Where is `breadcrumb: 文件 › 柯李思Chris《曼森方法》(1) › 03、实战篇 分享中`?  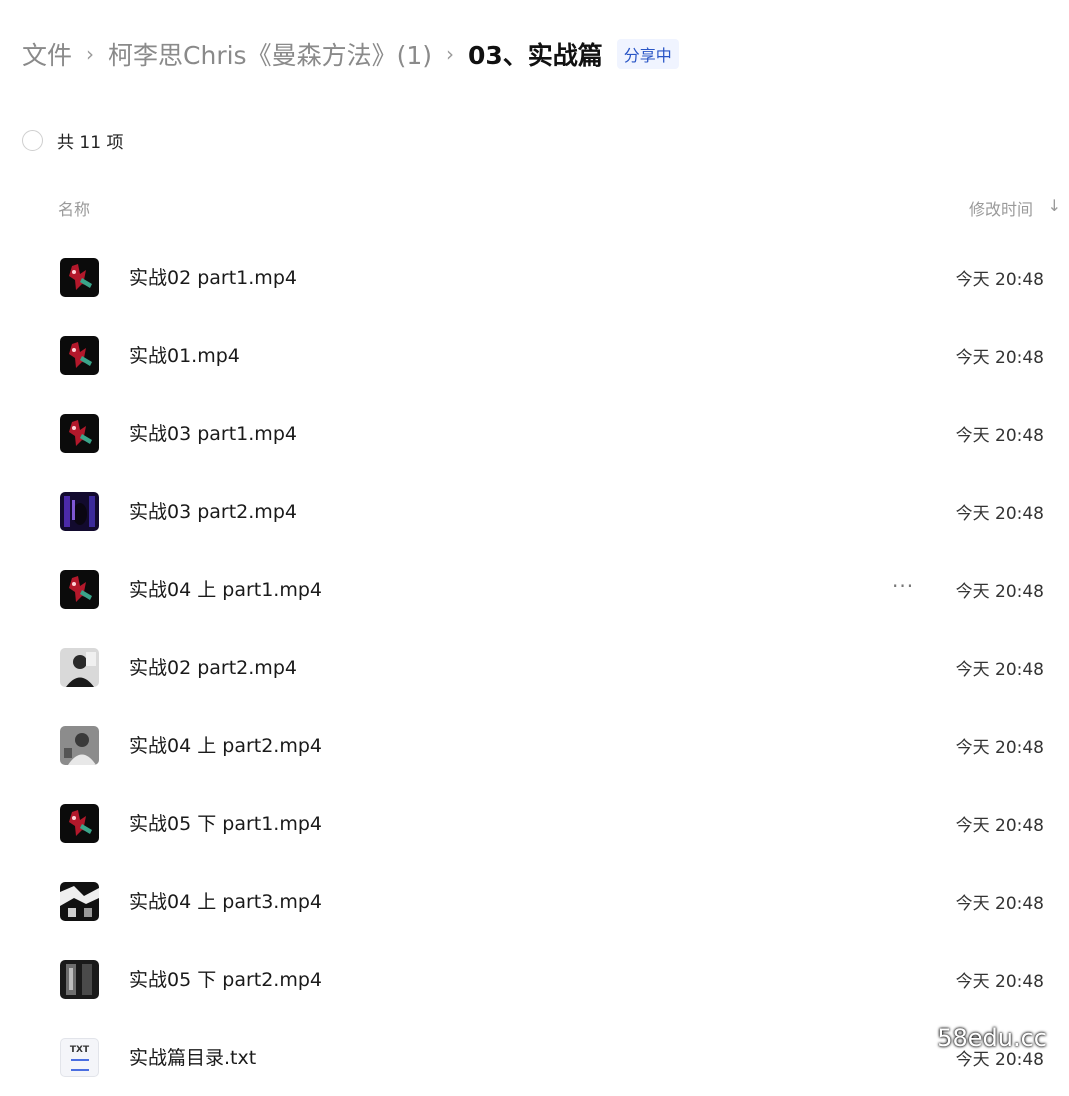 breadcrumb: 文件 › 柯李思Chris《曼森方法》(1) › 03、实战篇 分享中 is located at coordinates (350, 54).